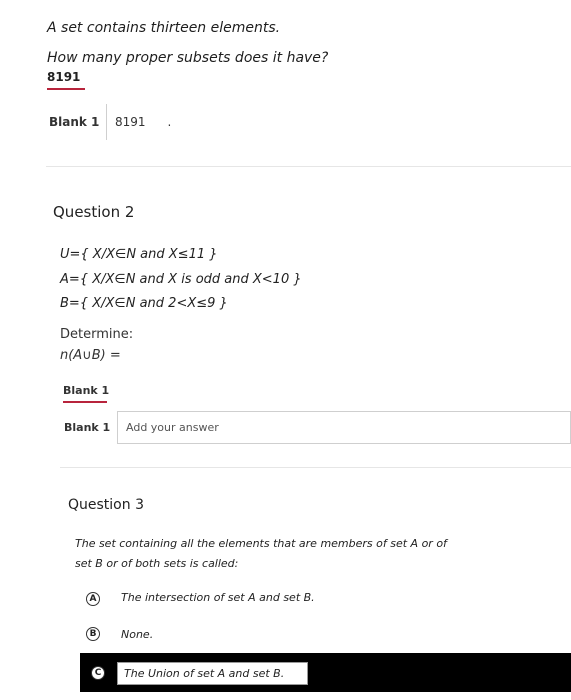 This screenshot has height=700, width=571. I want to click on q1-blank-value: 8191, so click(130, 122).